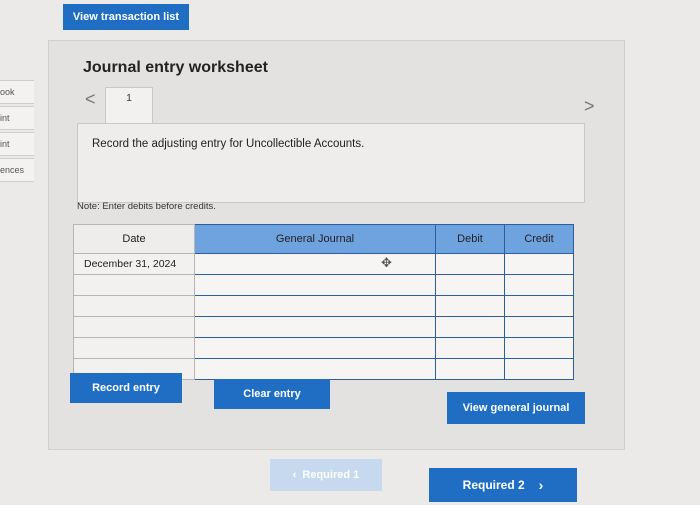 The image size is (700, 505). Describe the element at coordinates (134, 264) in the screenshot. I see `date-cell: December 31, 2024` at that location.